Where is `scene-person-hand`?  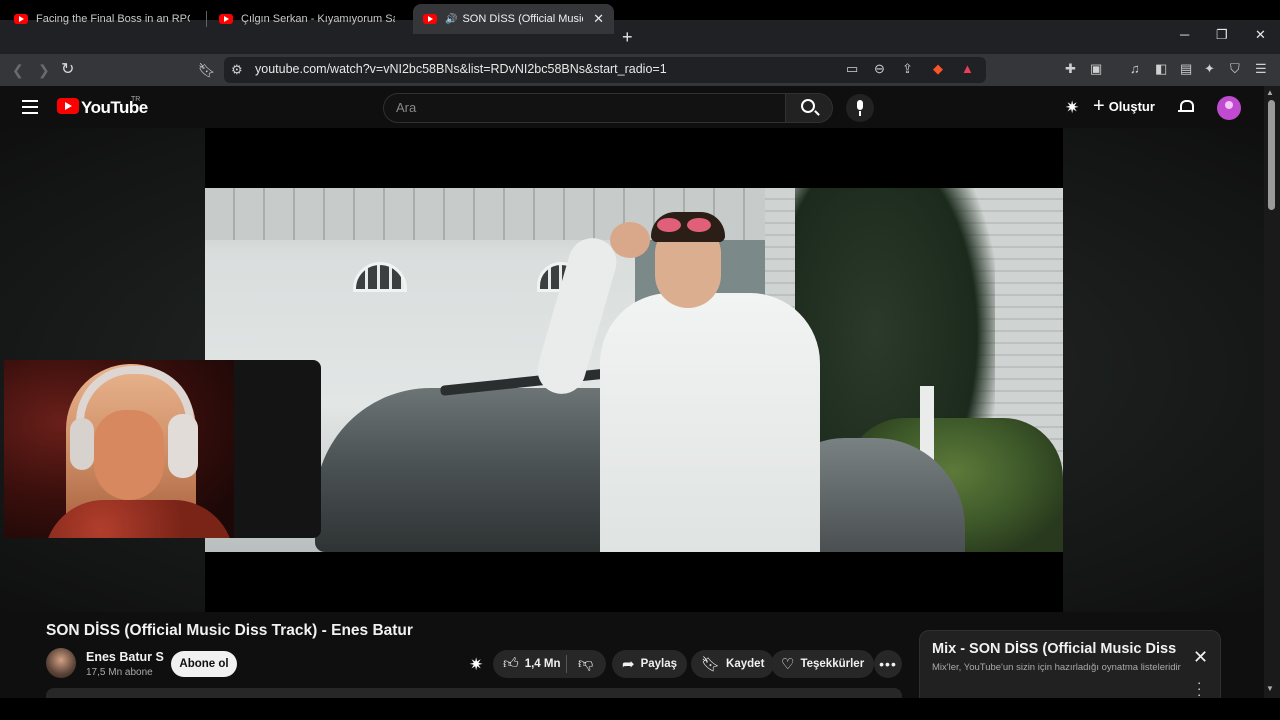 scene-person-hand is located at coordinates (630, 240).